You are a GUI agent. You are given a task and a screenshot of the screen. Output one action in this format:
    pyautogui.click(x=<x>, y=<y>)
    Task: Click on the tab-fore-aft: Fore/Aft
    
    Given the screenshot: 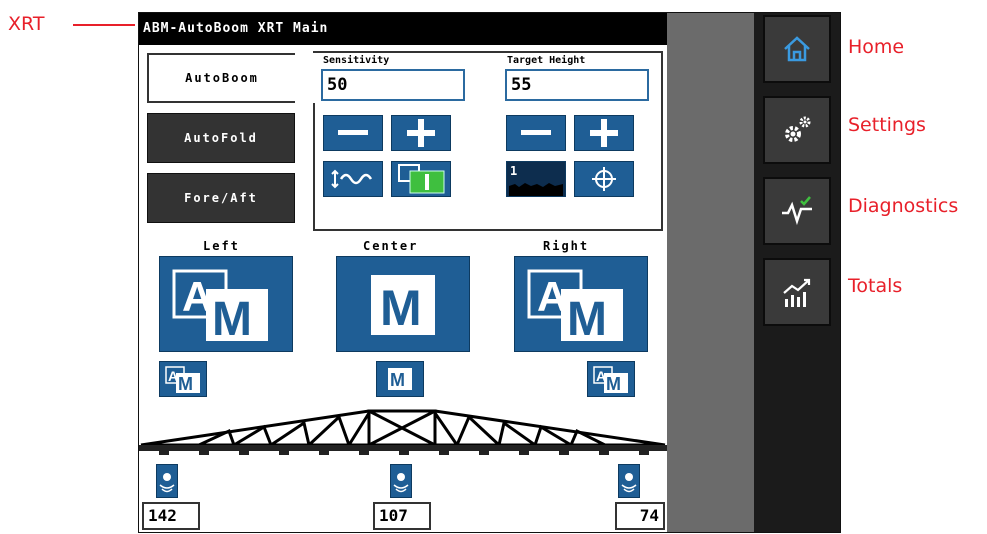 What is the action you would take?
    pyautogui.click(x=221, y=198)
    